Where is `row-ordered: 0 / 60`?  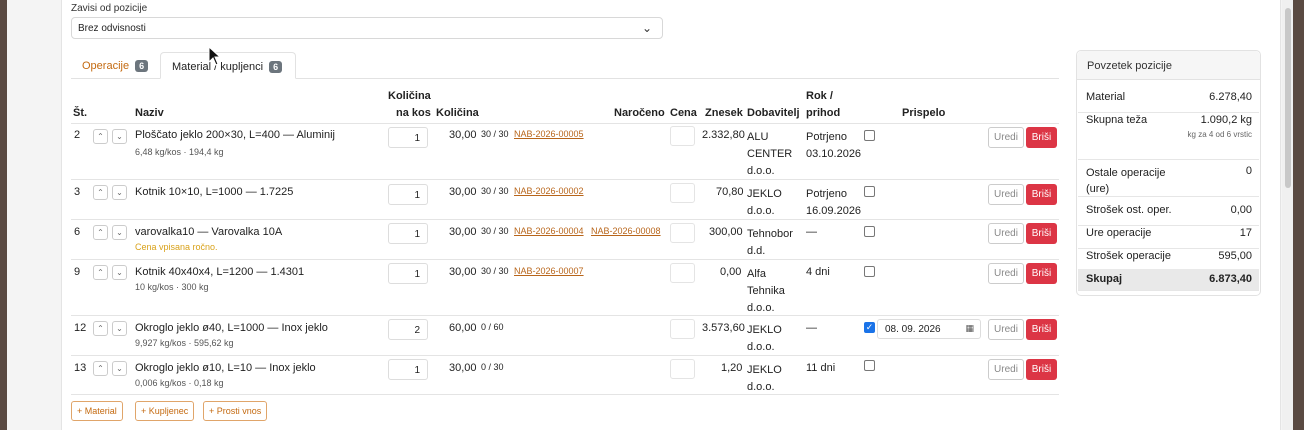
row-ordered: 0 / 60 is located at coordinates (492, 327).